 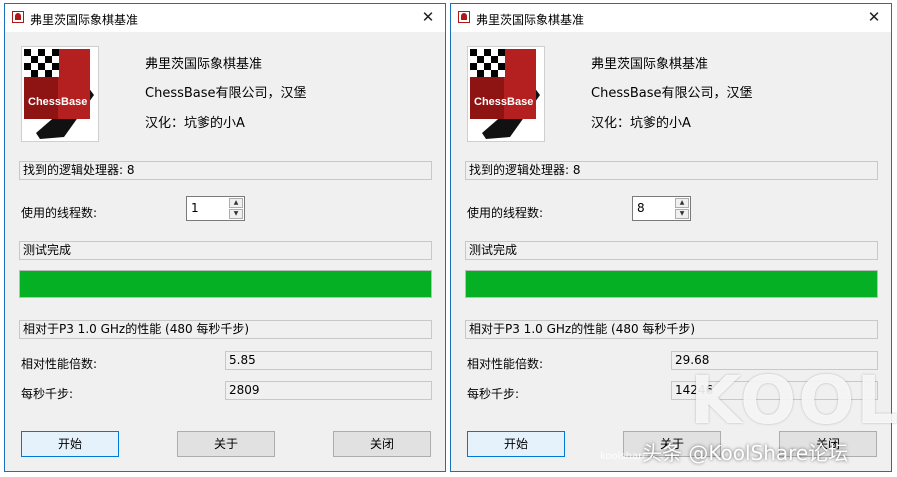 What do you see at coordinates (641, 208) in the screenshot?
I see `threads-value: 8` at bounding box center [641, 208].